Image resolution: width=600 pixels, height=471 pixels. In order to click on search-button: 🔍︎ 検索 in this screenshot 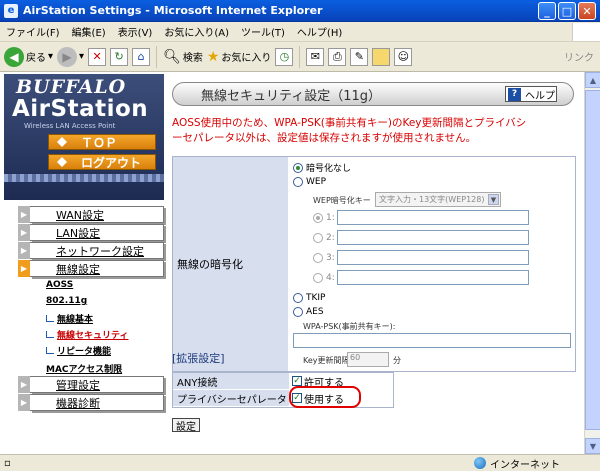, I will do `click(183, 57)`.